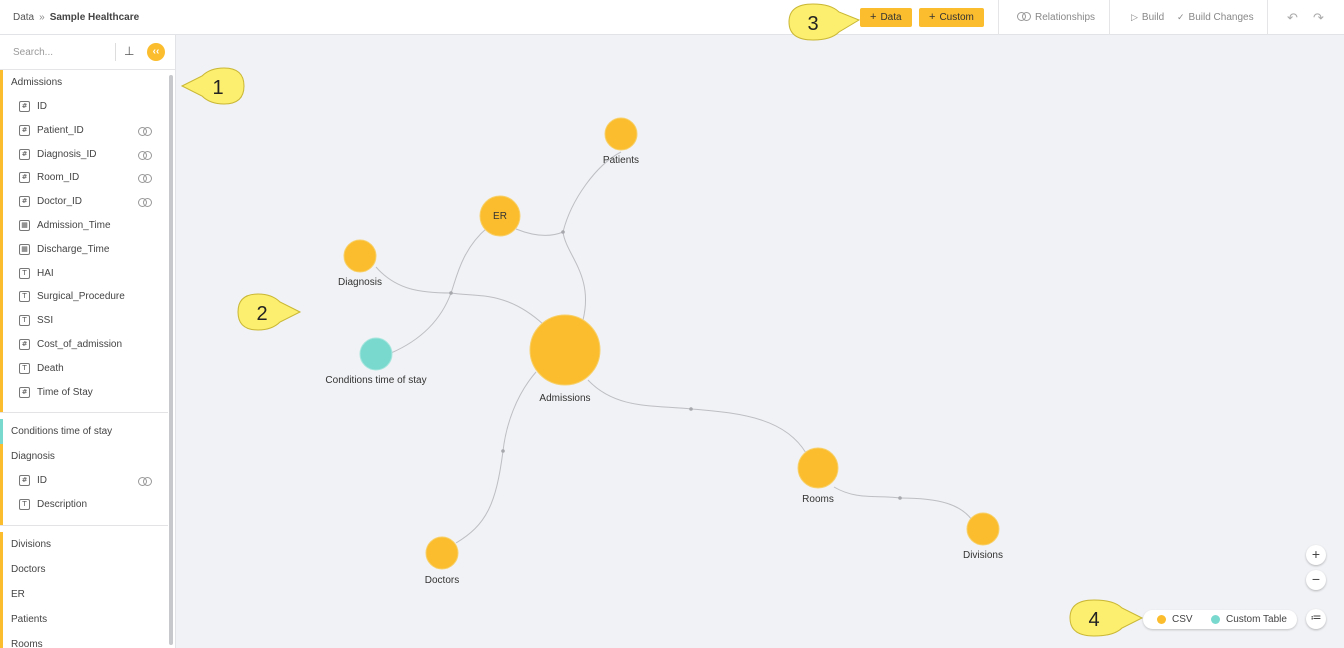  Describe the element at coordinates (1182, 619) in the screenshot. I see `legend-csv-label: CSV` at that location.